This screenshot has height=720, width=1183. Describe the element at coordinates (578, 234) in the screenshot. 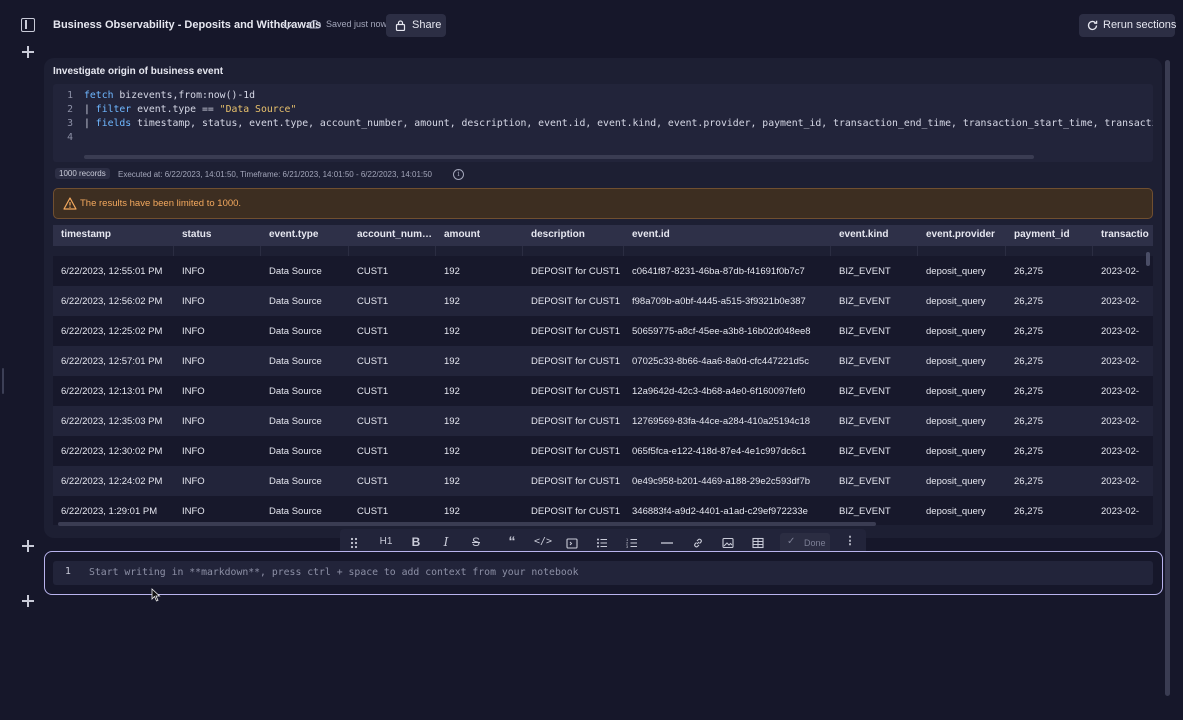

I see `column-header: description` at that location.